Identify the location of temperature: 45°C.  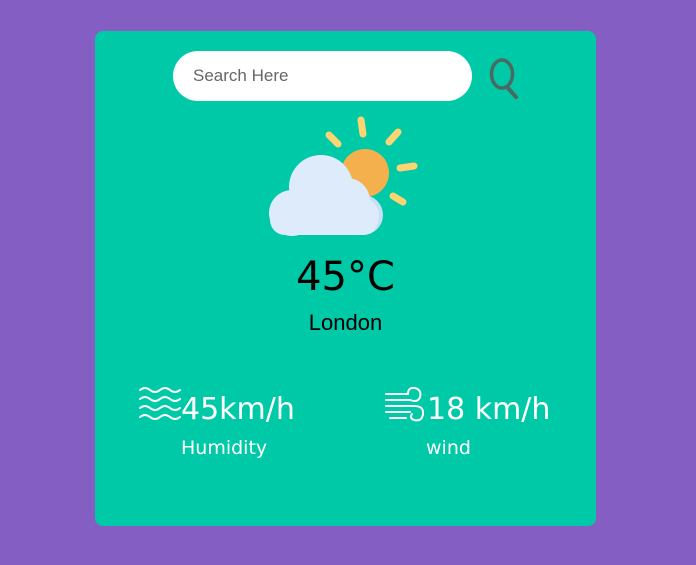
(345, 277).